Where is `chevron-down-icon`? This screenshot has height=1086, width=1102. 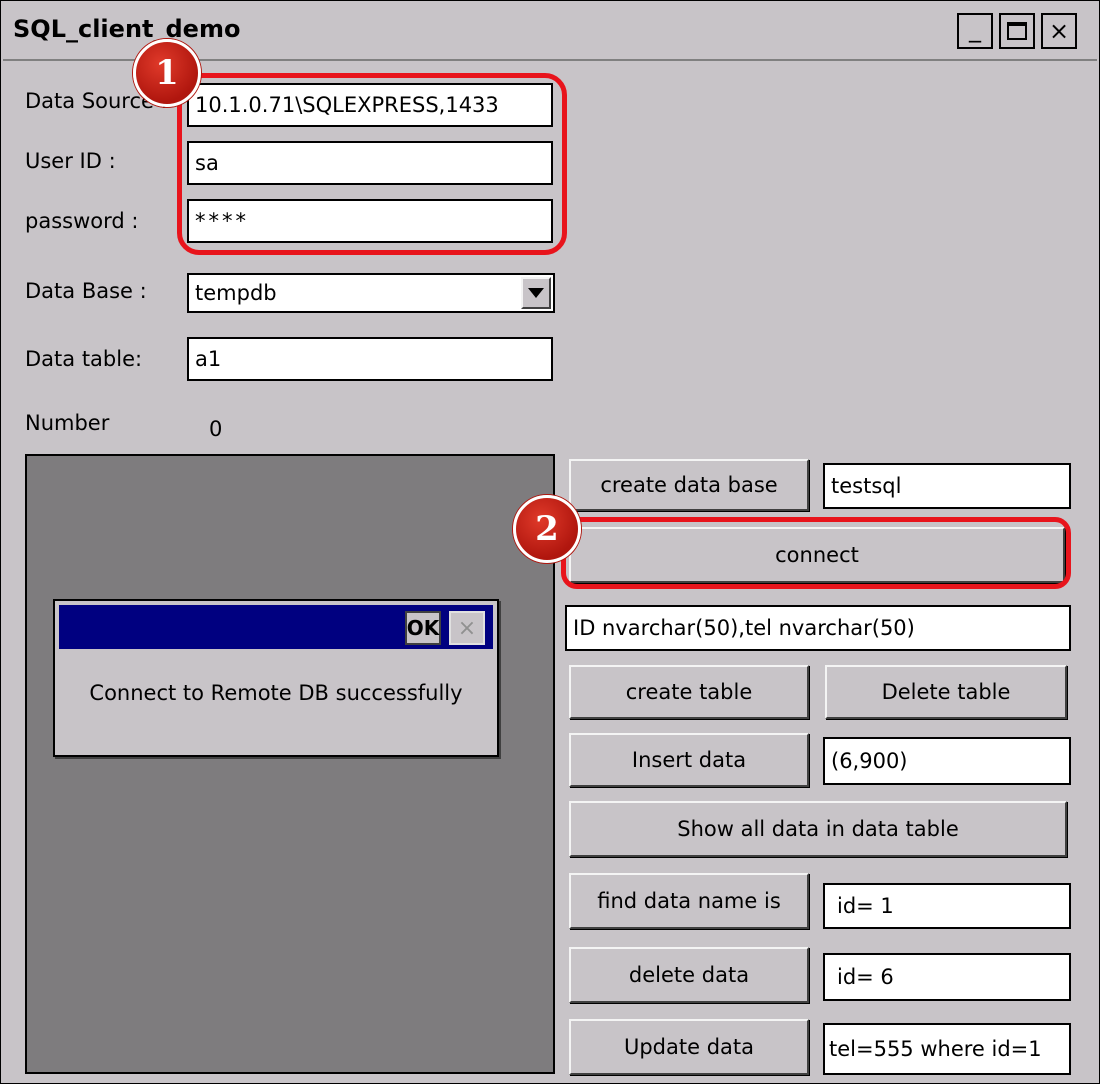
chevron-down-icon is located at coordinates (536, 293).